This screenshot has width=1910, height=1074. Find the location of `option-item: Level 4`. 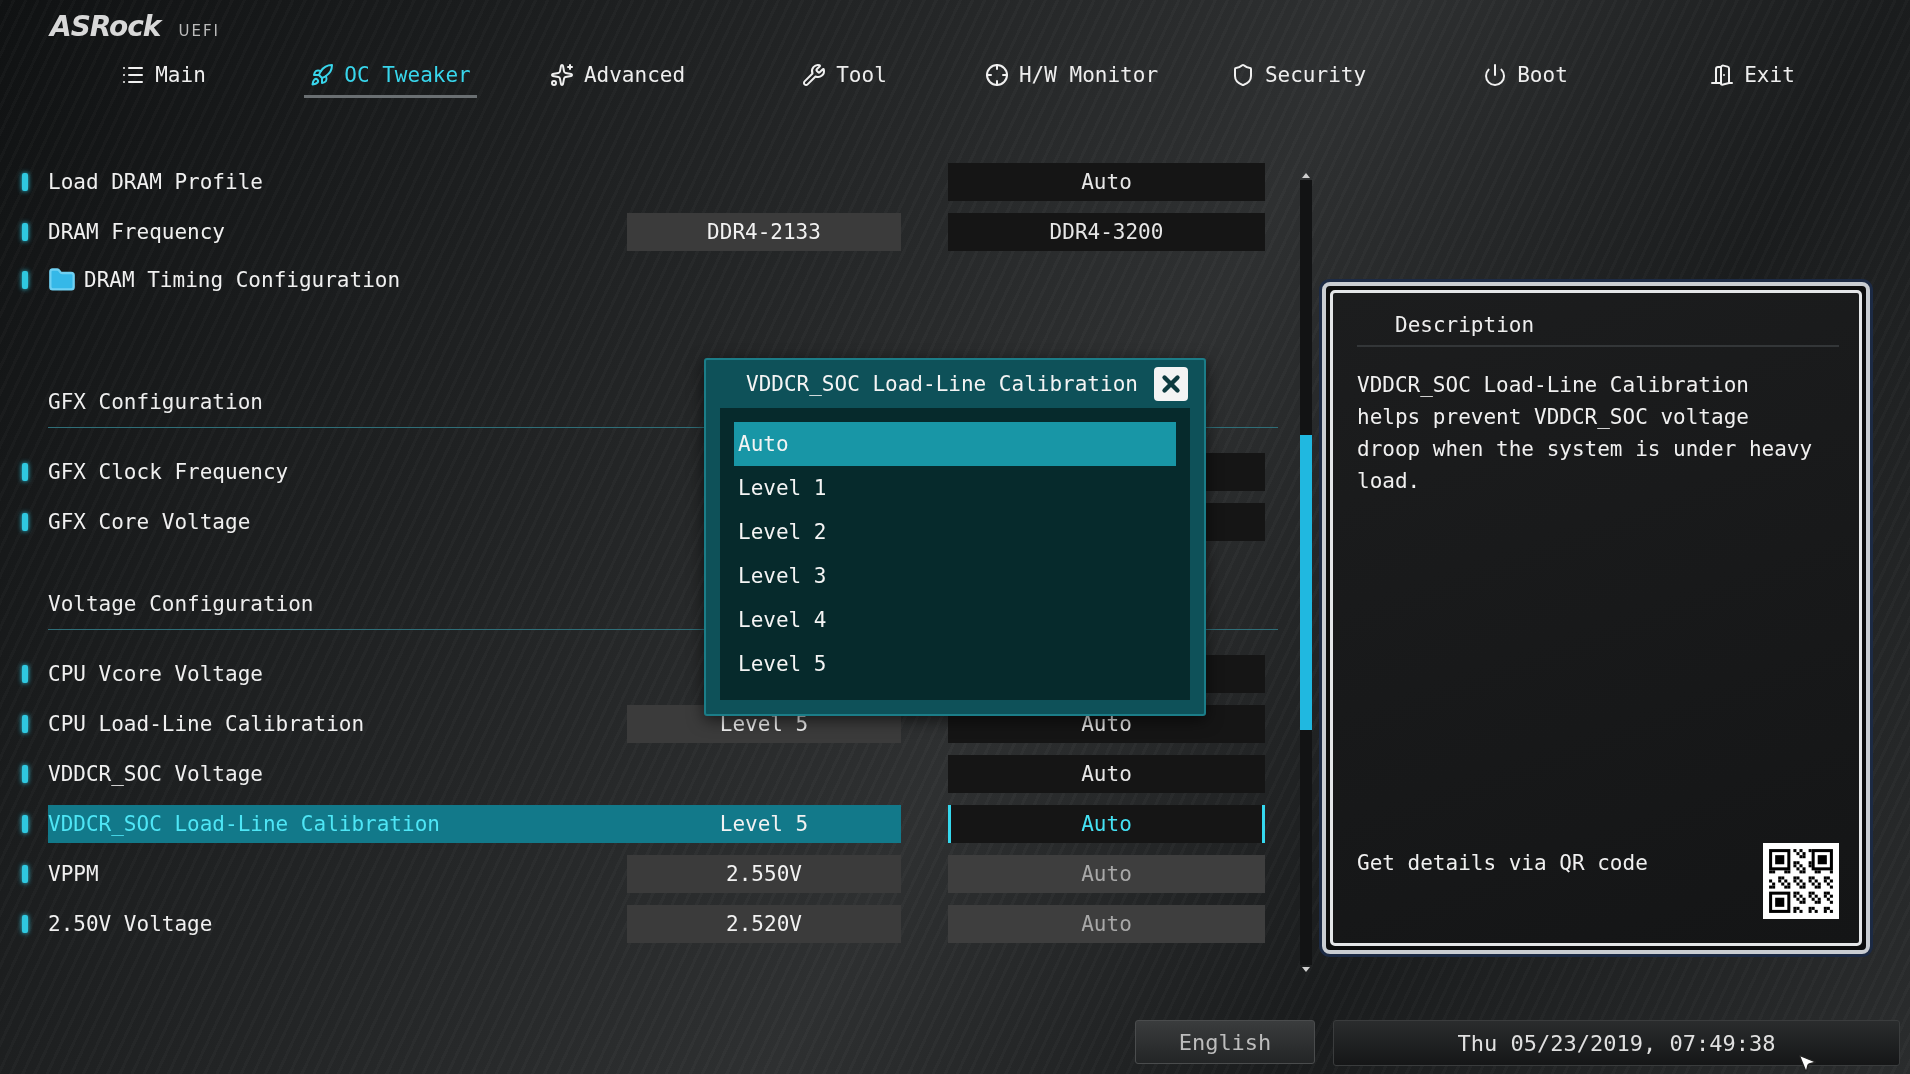

option-item: Level 4 is located at coordinates (955, 620).